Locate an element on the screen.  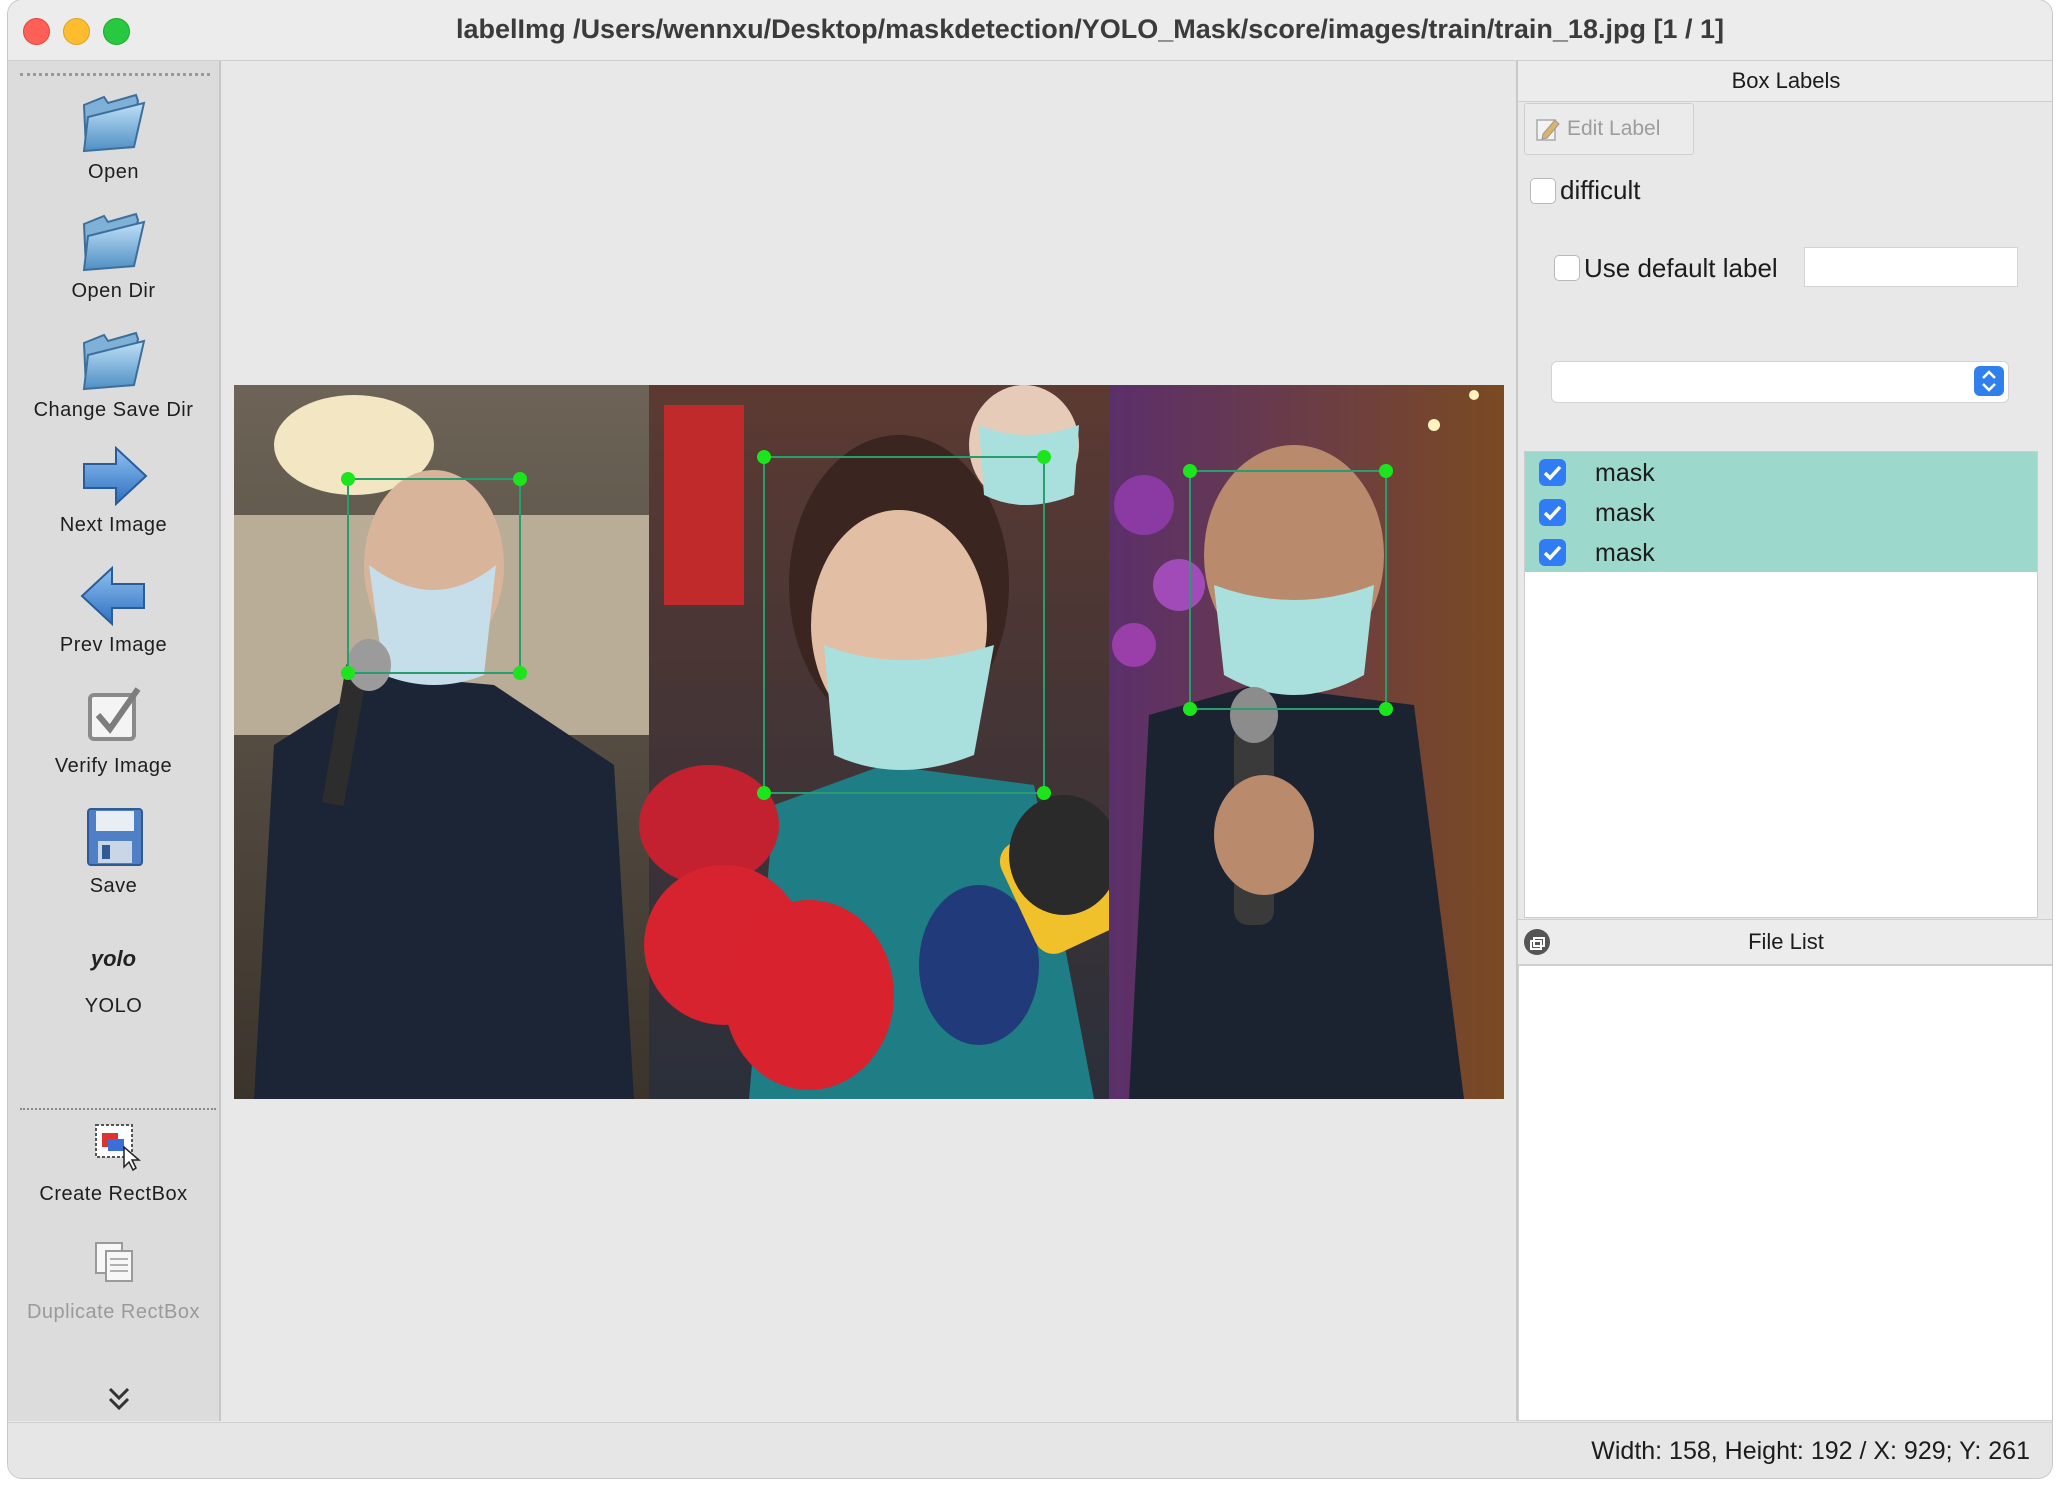
edit-label-text: Edit Label is located at coordinates (1614, 128).